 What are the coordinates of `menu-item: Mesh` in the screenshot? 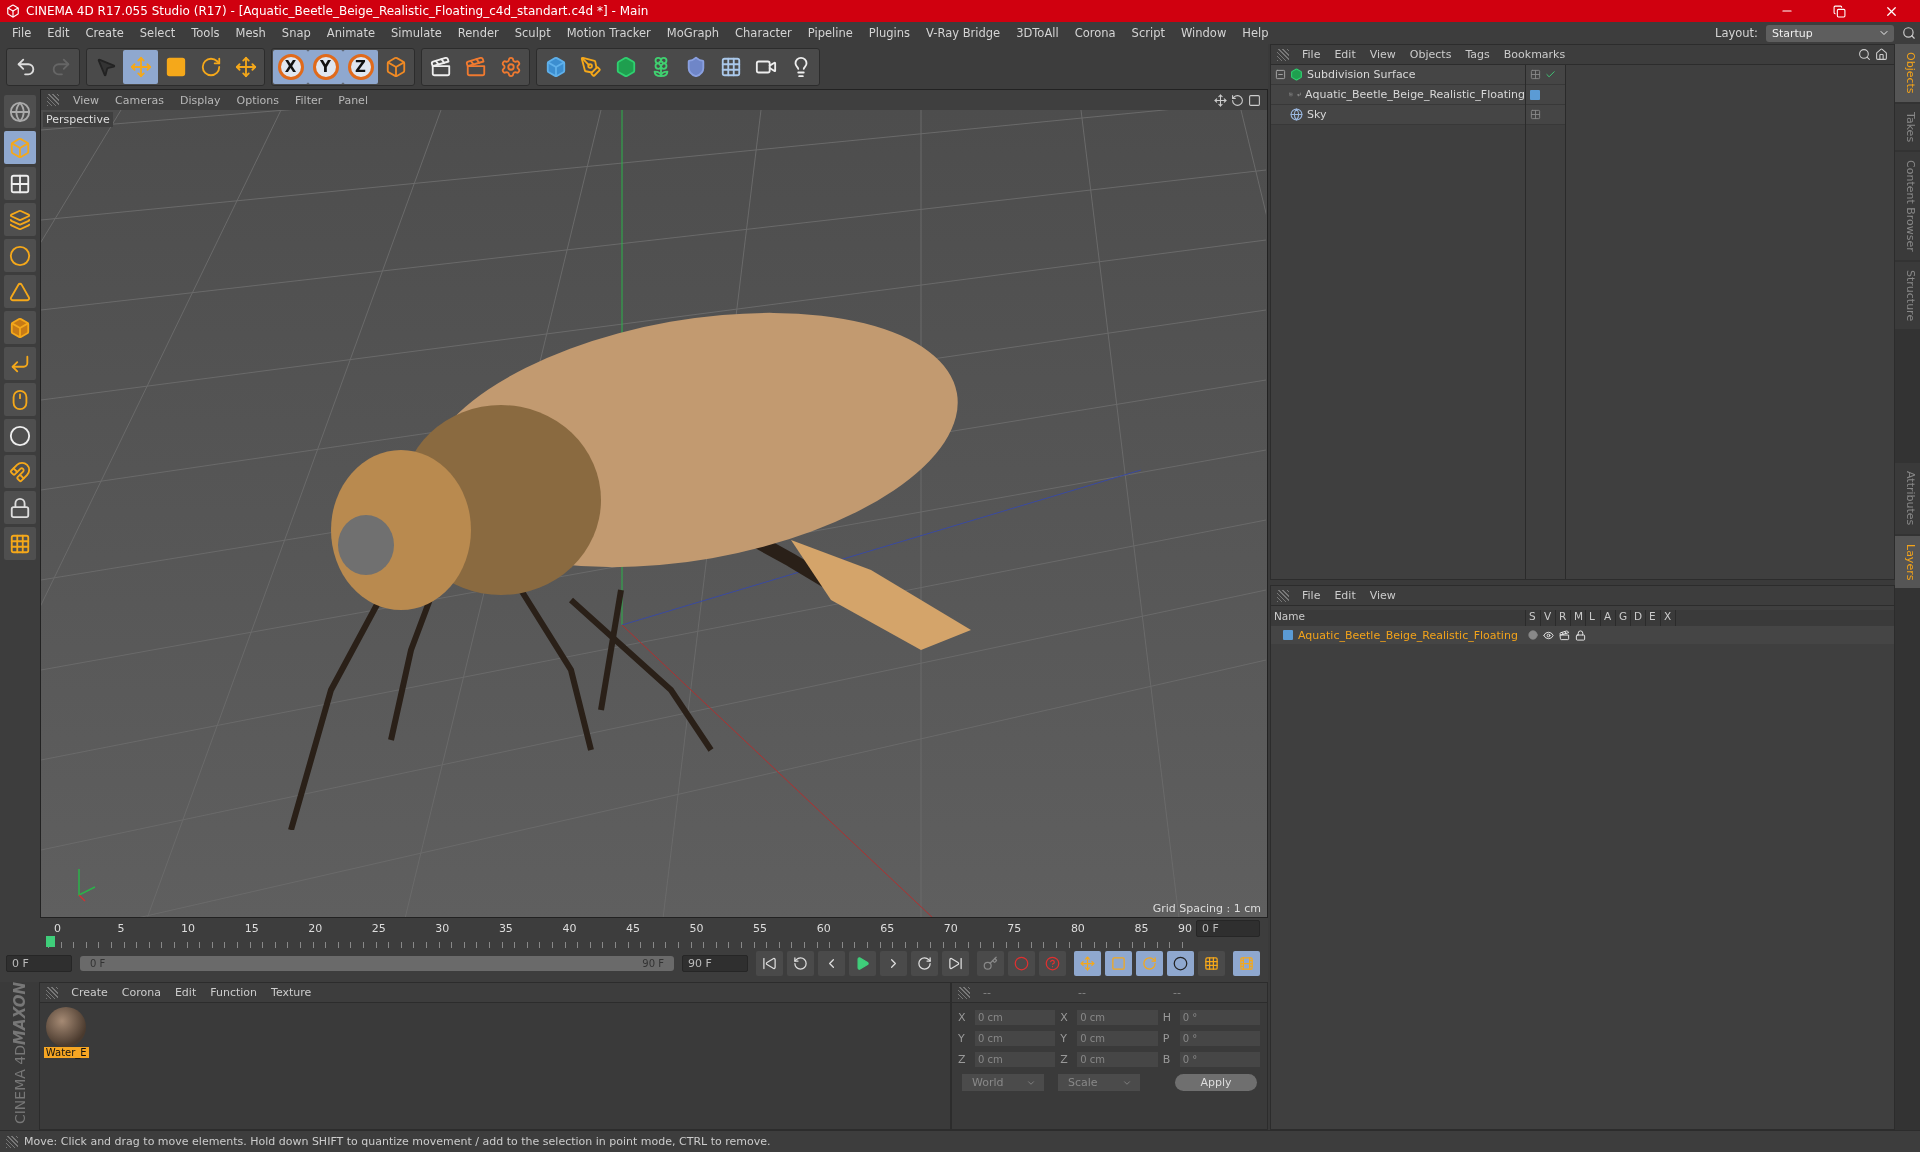 It's located at (250, 33).